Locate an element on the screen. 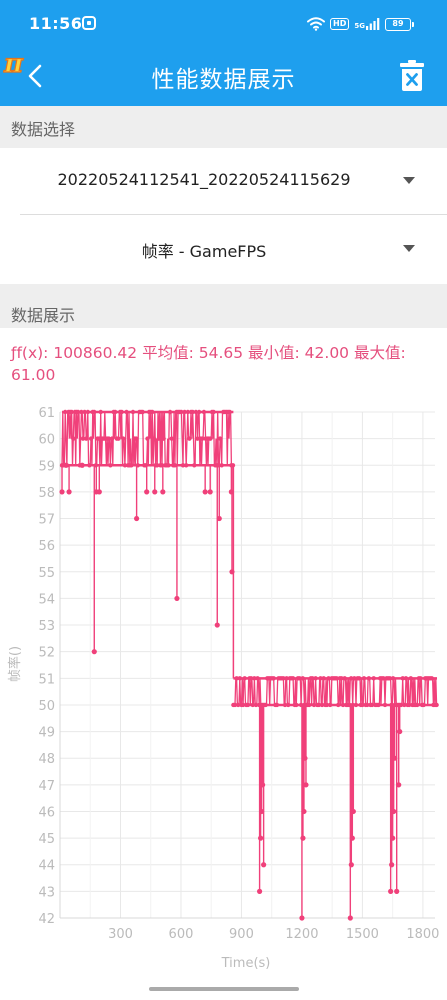 Image resolution: width=447 pixels, height=1000 pixels. x-tick-label: 1200 is located at coordinates (301, 934).